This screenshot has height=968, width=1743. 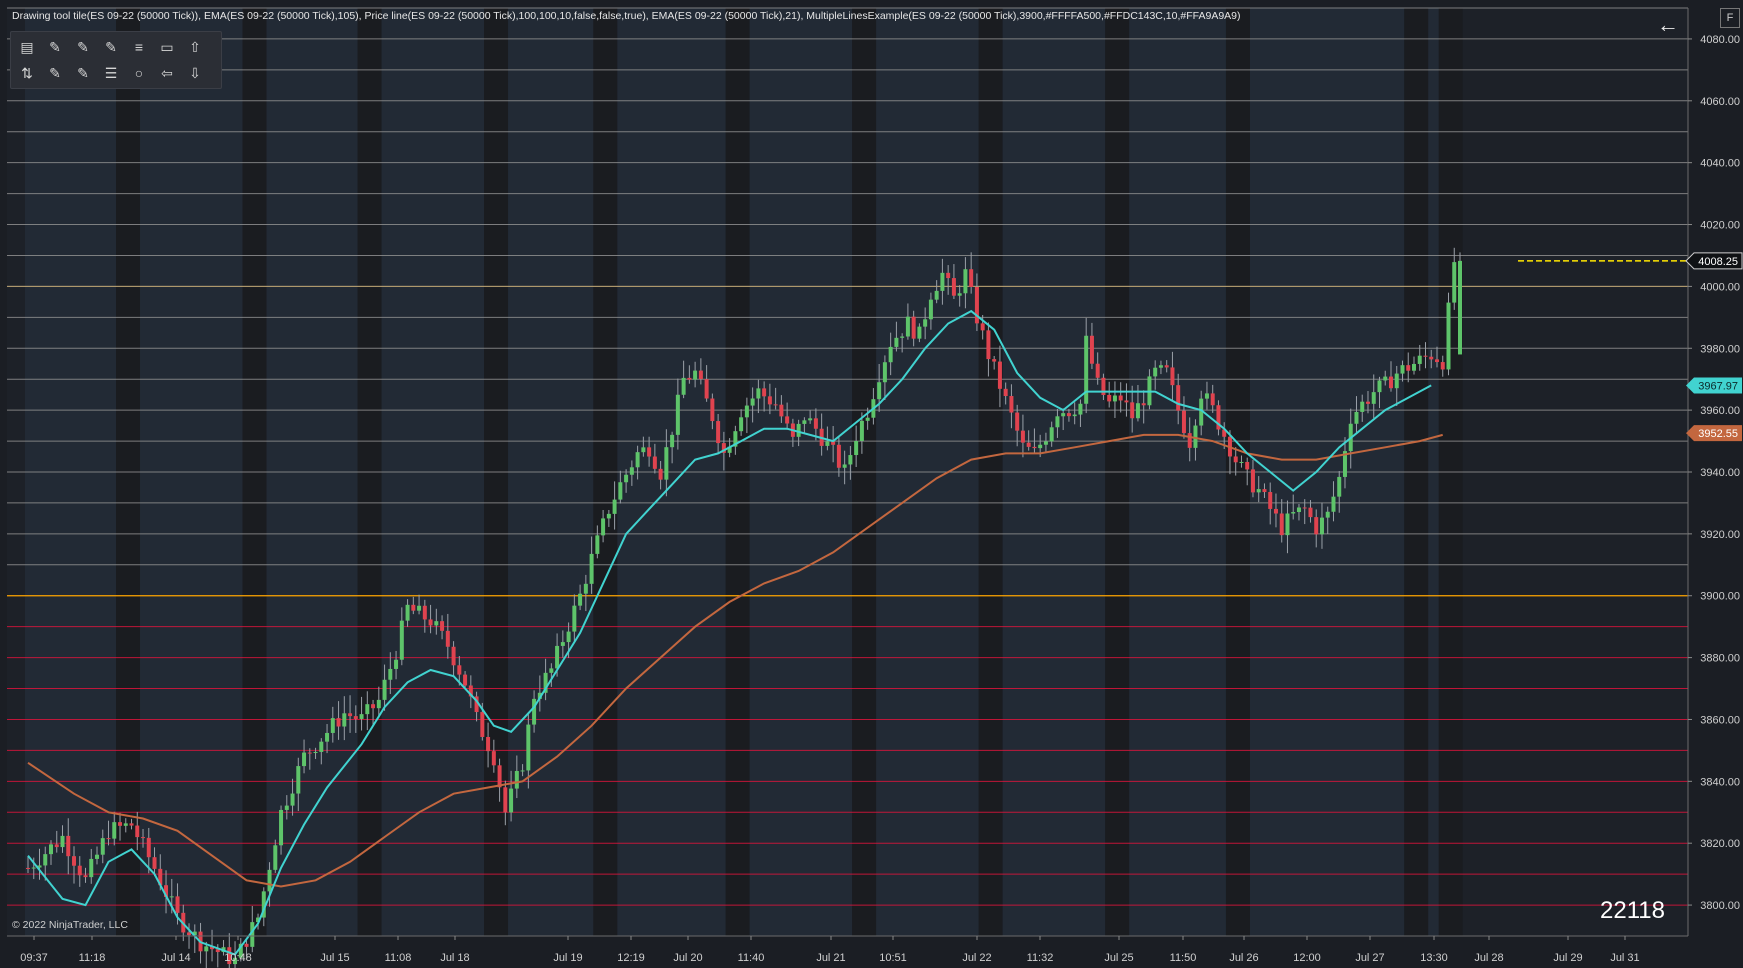 I want to click on y-tick-label: 3800.00, so click(x=1720, y=906).